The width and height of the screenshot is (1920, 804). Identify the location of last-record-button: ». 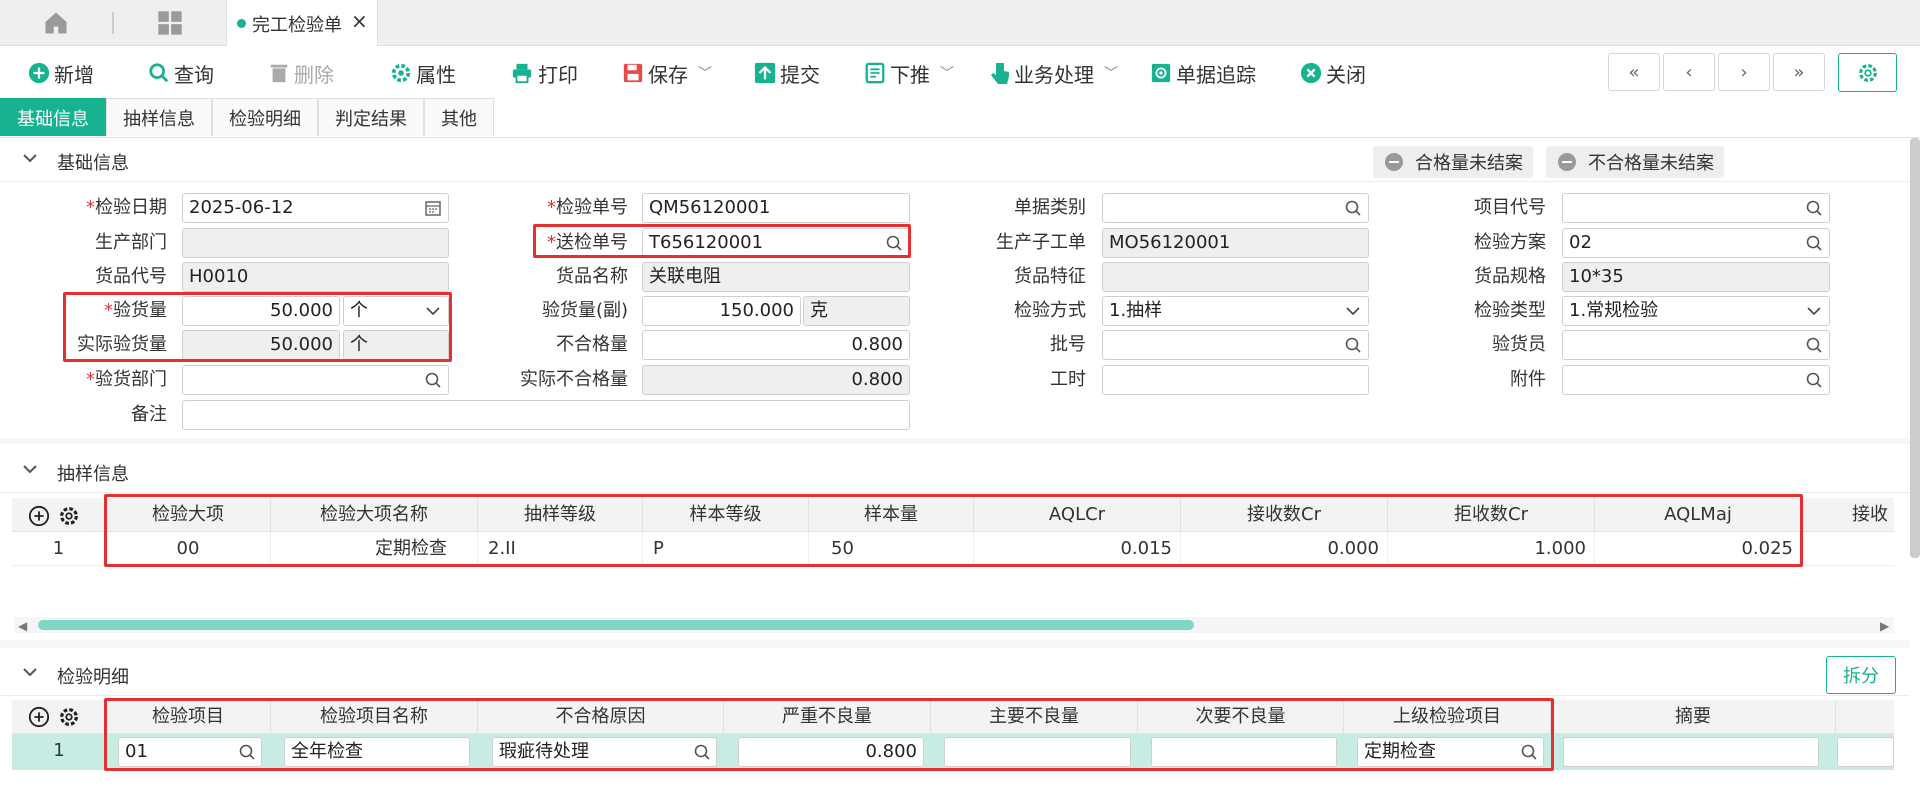
(1799, 72).